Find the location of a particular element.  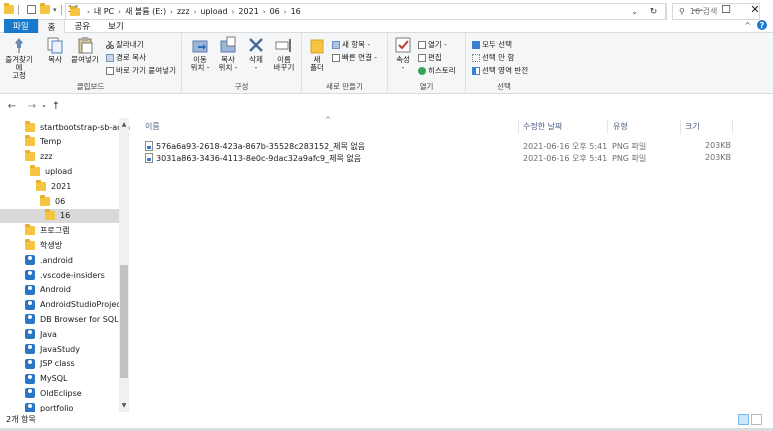

recent-locations-icon: ▾ is located at coordinates (44, 106).